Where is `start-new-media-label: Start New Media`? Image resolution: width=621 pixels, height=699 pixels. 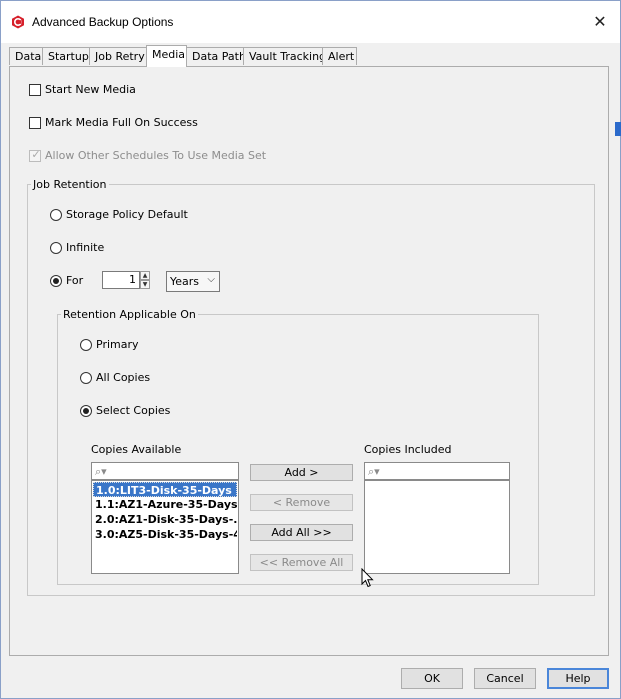 start-new-media-label: Start New Media is located at coordinates (90, 89).